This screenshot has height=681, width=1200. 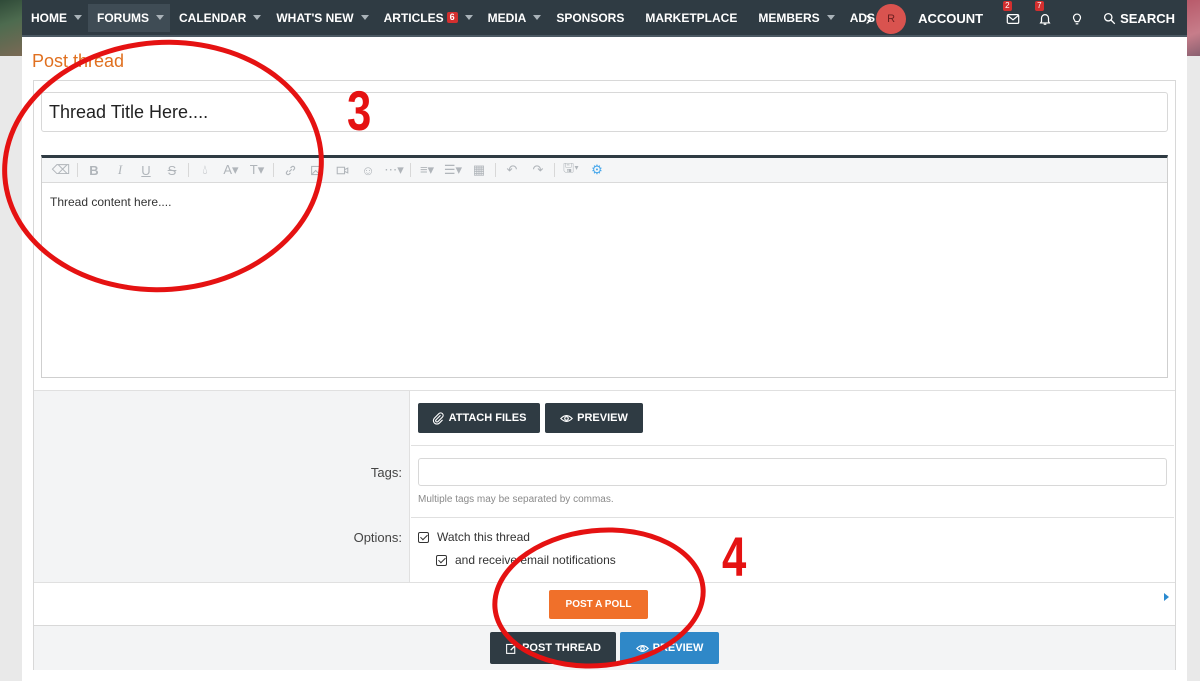 I want to click on post-thread-label: POST THREAD, so click(x=561, y=648).